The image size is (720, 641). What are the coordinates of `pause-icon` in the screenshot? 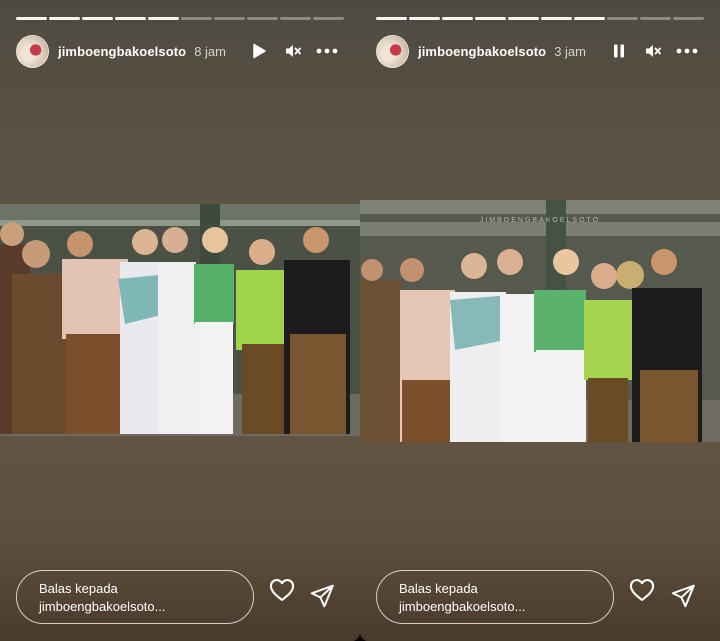 It's located at (619, 51).